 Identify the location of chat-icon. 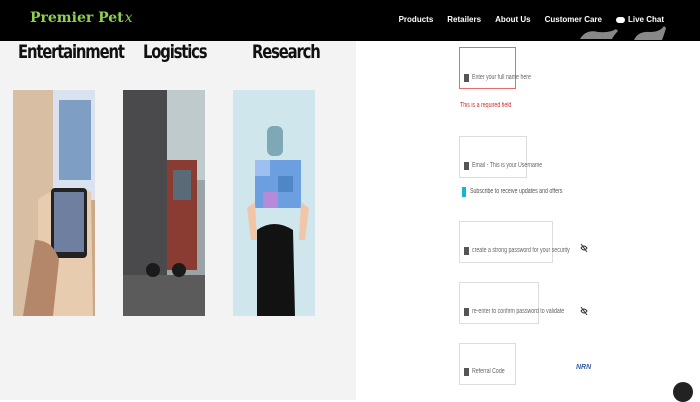
(620, 19).